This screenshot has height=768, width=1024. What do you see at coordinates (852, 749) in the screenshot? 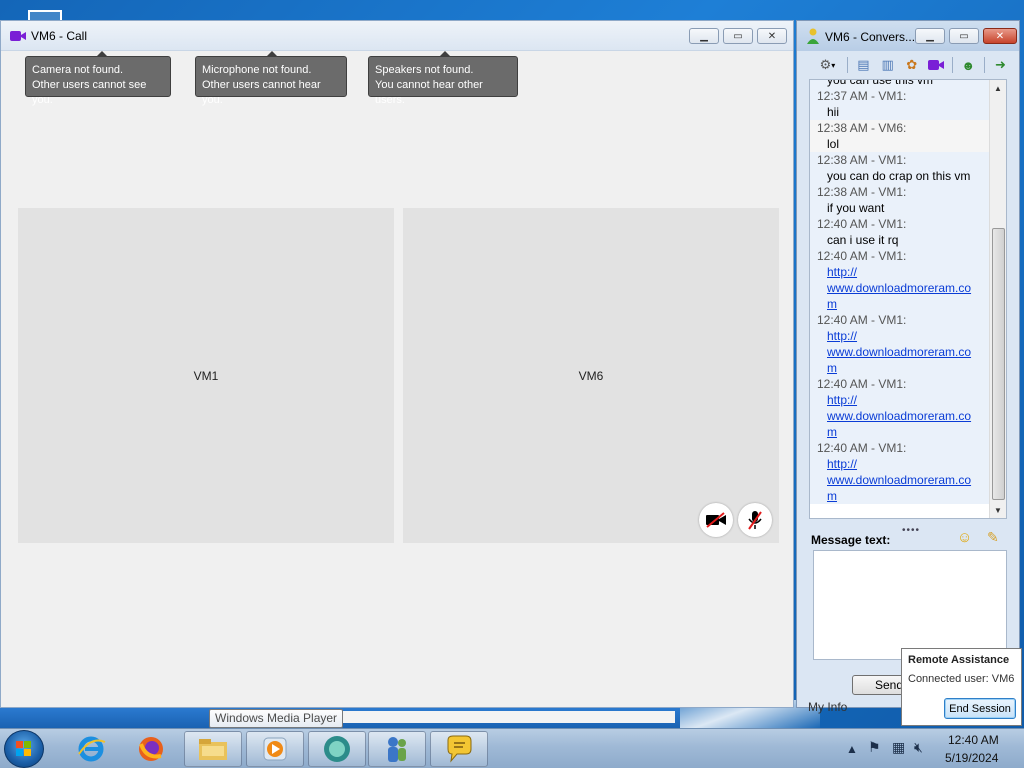
I see `show-hidden-icons-button: ▲` at bounding box center [852, 749].